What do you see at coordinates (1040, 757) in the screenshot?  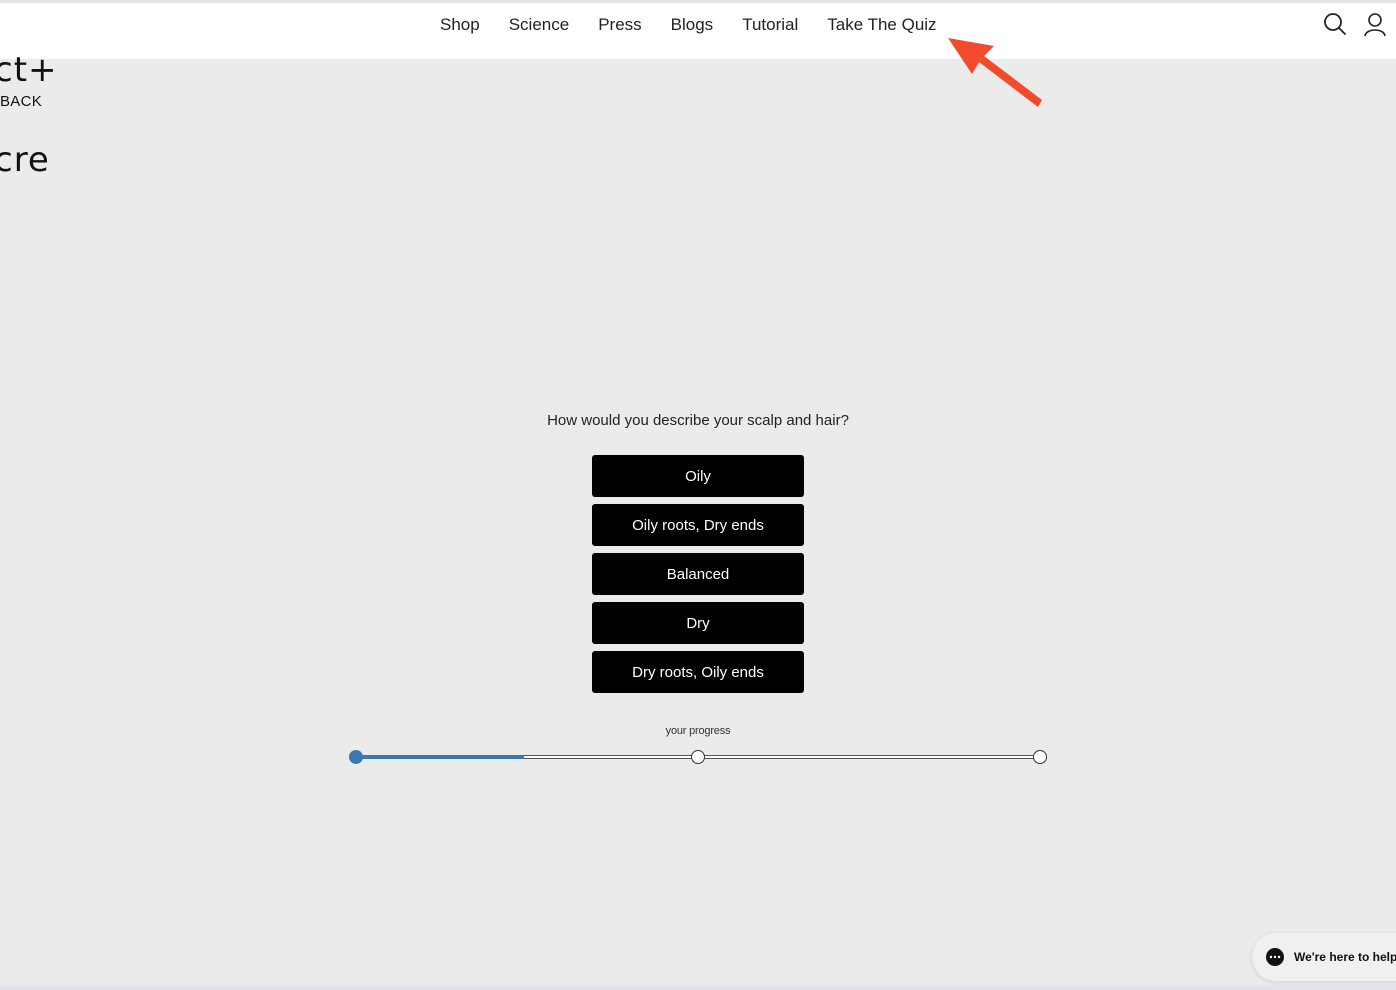 I see `progress-node-end` at bounding box center [1040, 757].